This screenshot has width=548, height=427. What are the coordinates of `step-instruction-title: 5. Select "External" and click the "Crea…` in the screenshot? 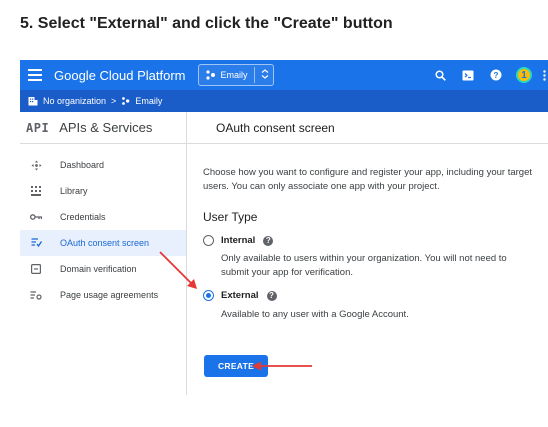 It's located at (206, 23).